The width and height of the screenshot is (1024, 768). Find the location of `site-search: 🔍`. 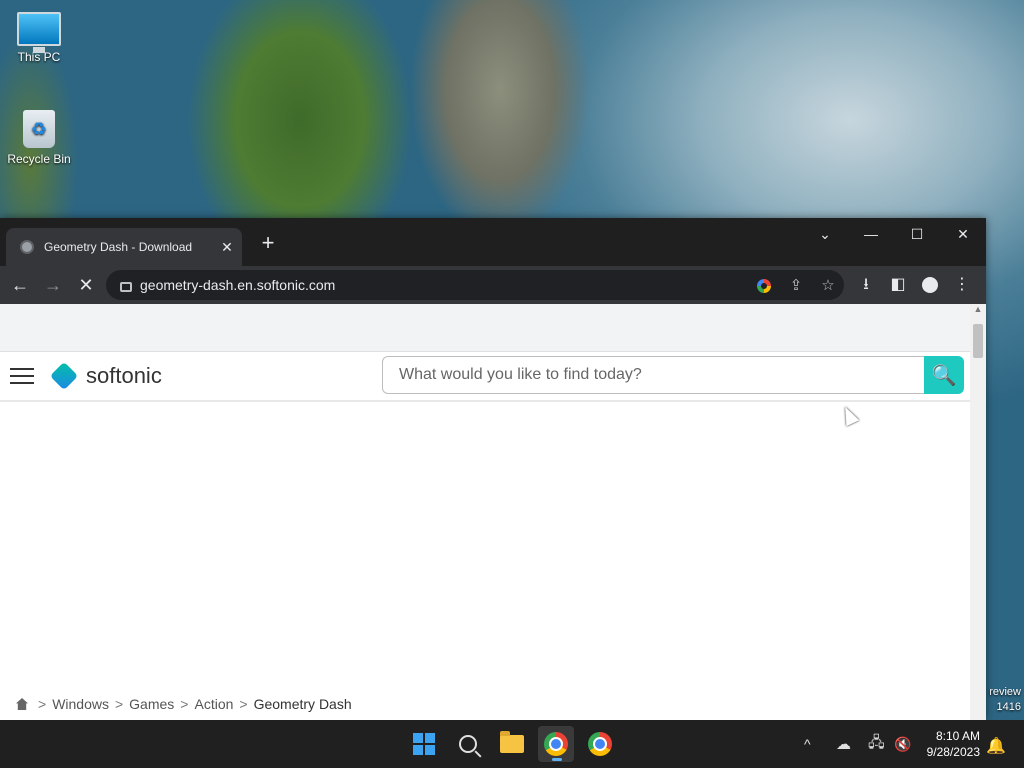

site-search: 🔍 is located at coordinates (673, 375).